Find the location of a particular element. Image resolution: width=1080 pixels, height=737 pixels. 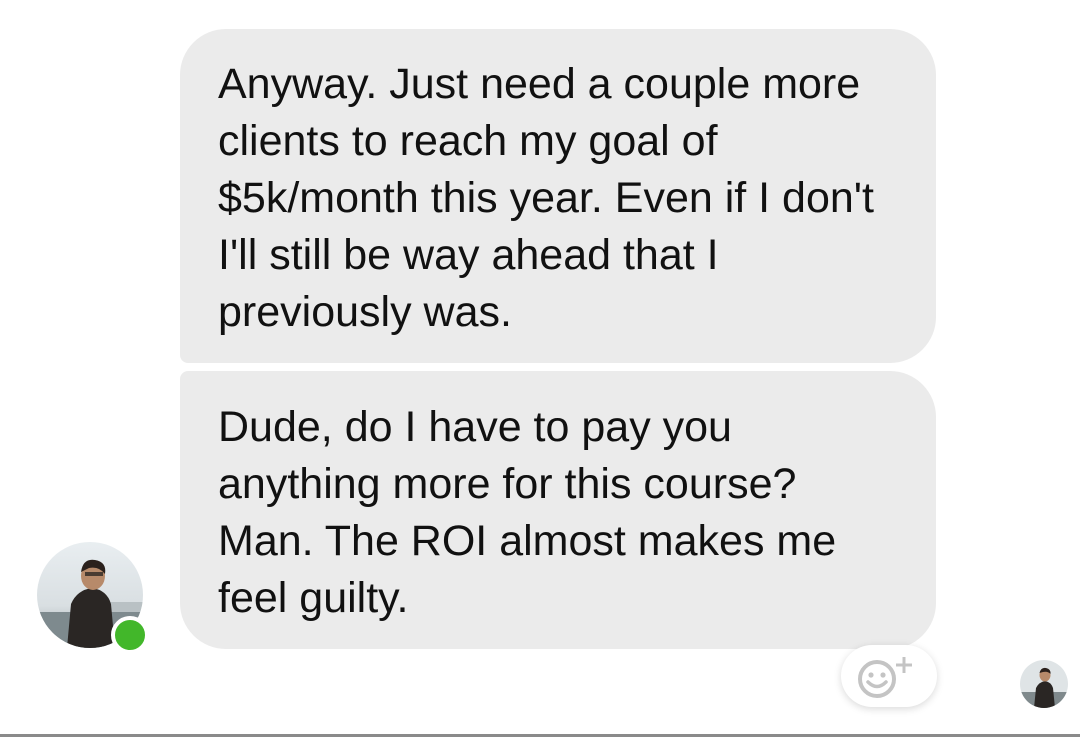

seen-avatar-photo is located at coordinates (1044, 684).